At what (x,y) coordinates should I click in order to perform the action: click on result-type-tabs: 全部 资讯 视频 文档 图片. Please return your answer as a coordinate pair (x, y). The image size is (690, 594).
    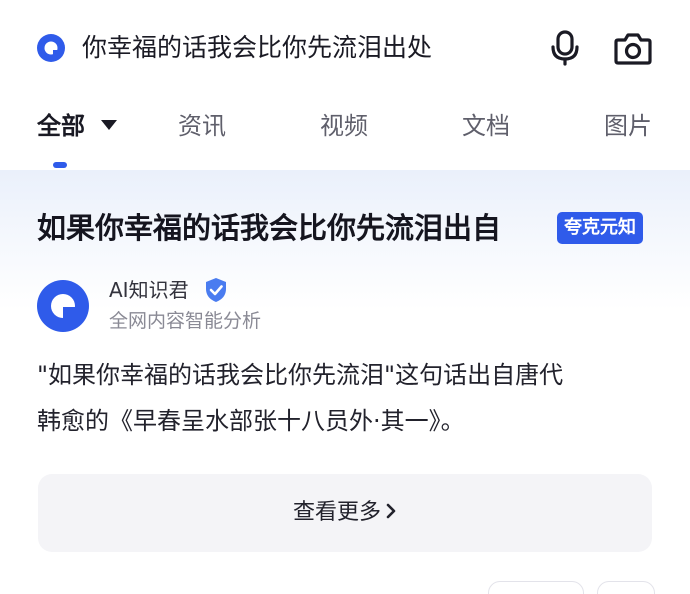
    Looking at the image, I should click on (345, 126).